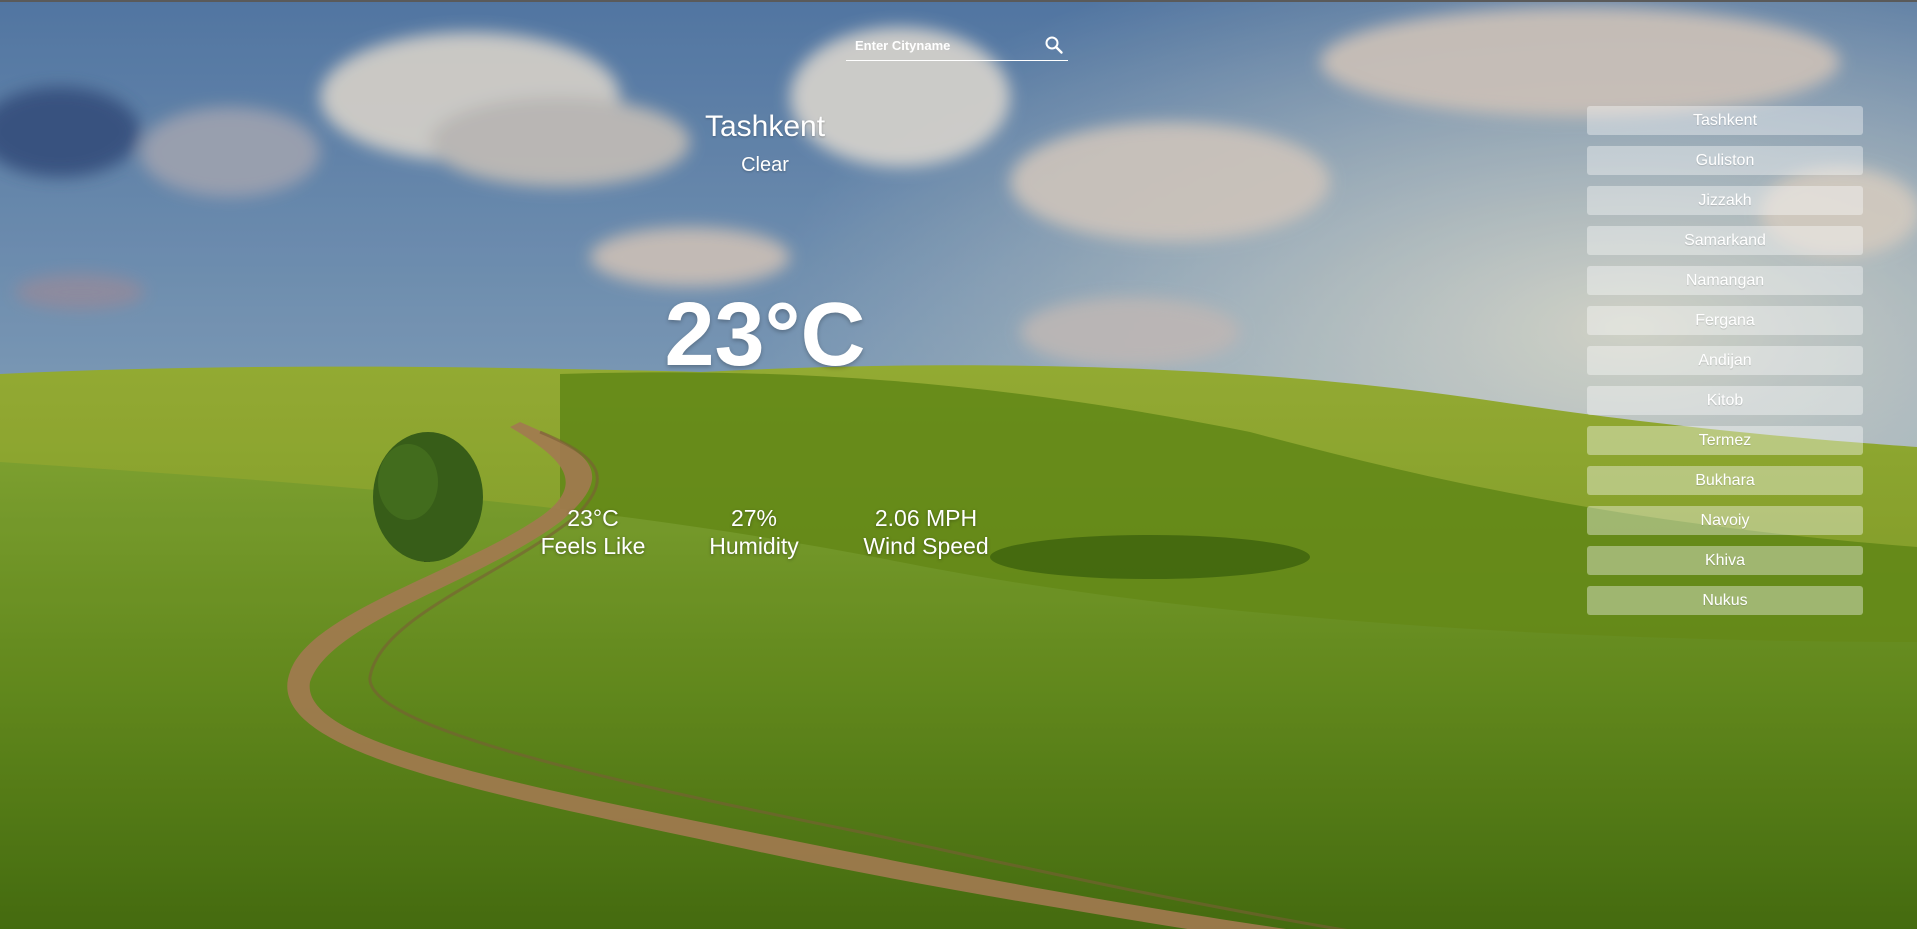 This screenshot has height=929, width=1917. Describe the element at coordinates (926, 518) in the screenshot. I see `wind-speed-value: 2.06 MPH` at that location.